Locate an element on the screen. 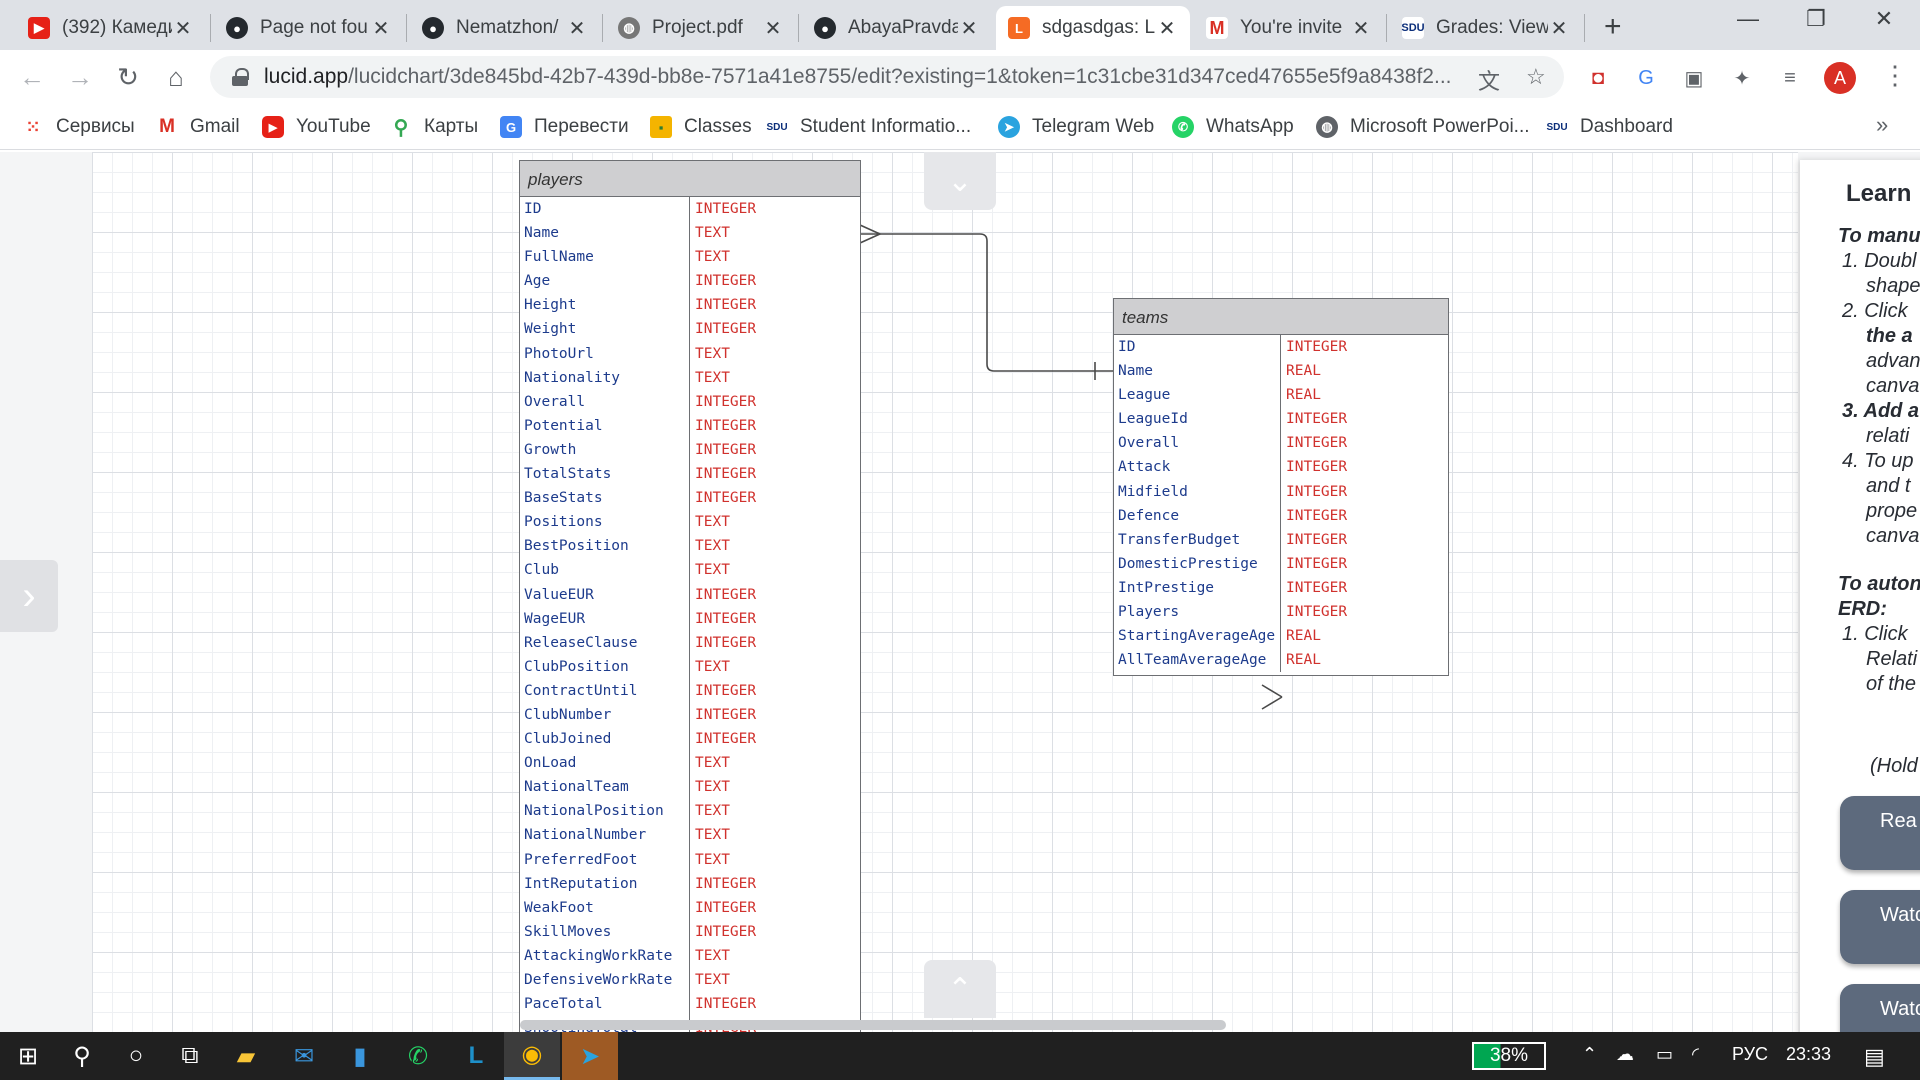  table-row: Name TEXT is located at coordinates (690, 233).